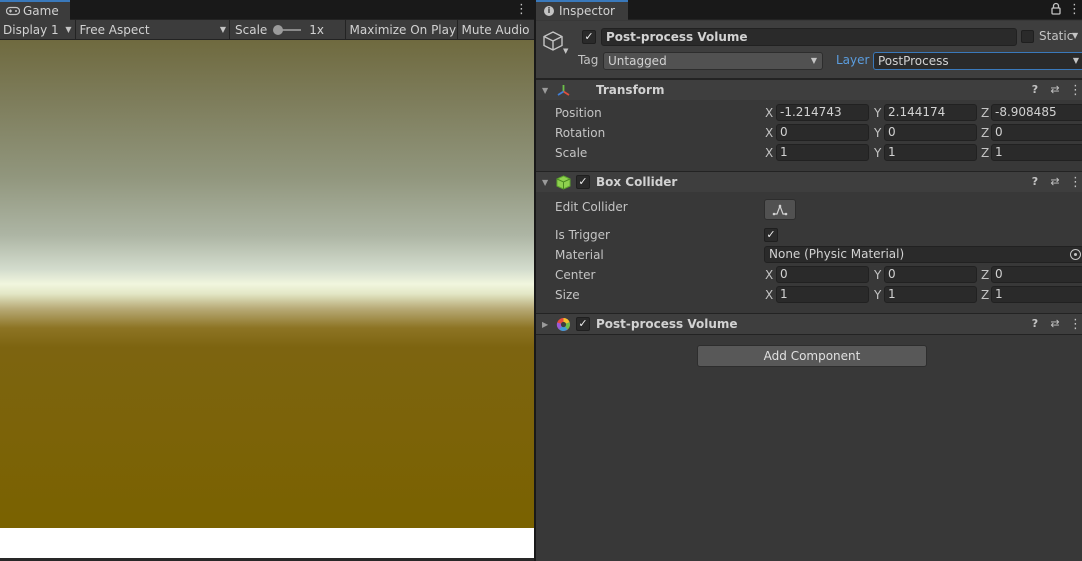  Describe the element at coordinates (114, 29) in the screenshot. I see `aspect-dropdown-label: Free Aspect` at that location.